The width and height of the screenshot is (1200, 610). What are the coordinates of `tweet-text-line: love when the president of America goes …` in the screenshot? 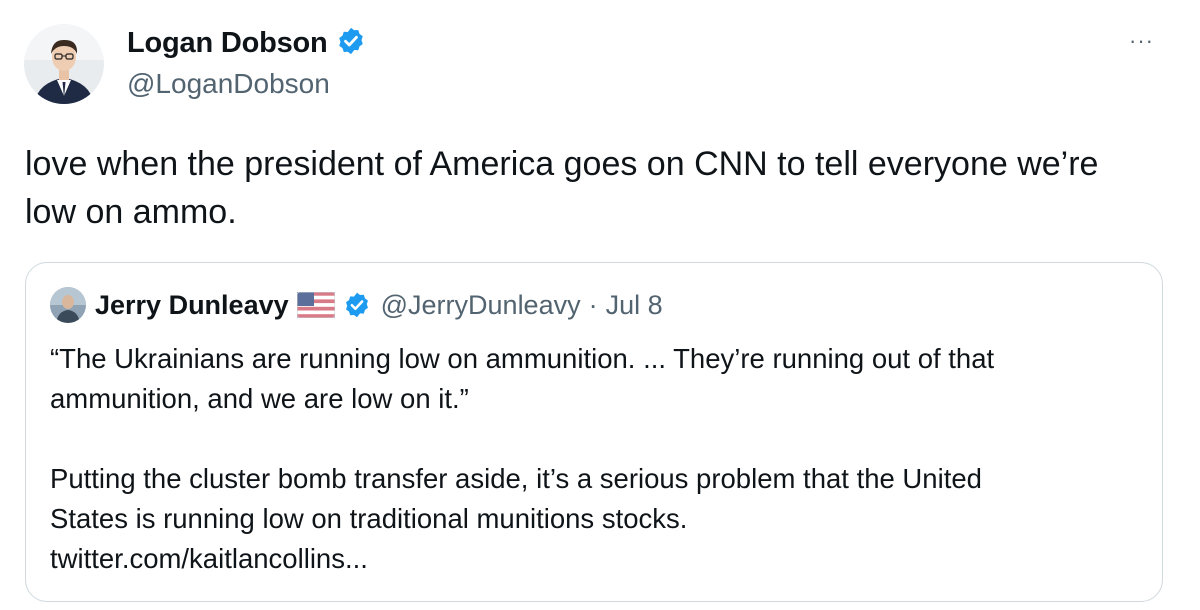 It's located at (562, 164).